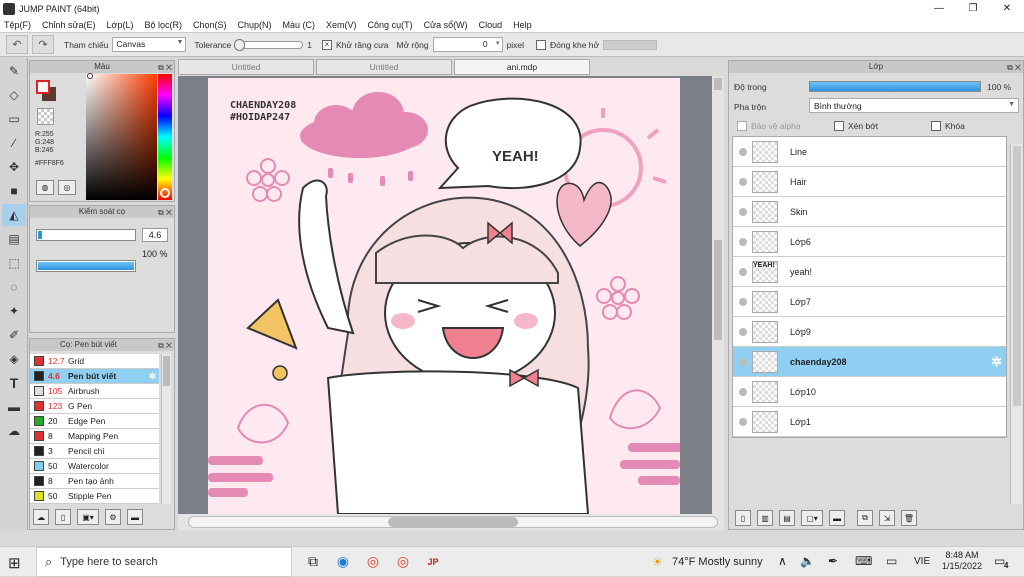 The width and height of the screenshot is (1024, 577). Describe the element at coordinates (936, 126) in the screenshot. I see `lock-checkbox` at that location.